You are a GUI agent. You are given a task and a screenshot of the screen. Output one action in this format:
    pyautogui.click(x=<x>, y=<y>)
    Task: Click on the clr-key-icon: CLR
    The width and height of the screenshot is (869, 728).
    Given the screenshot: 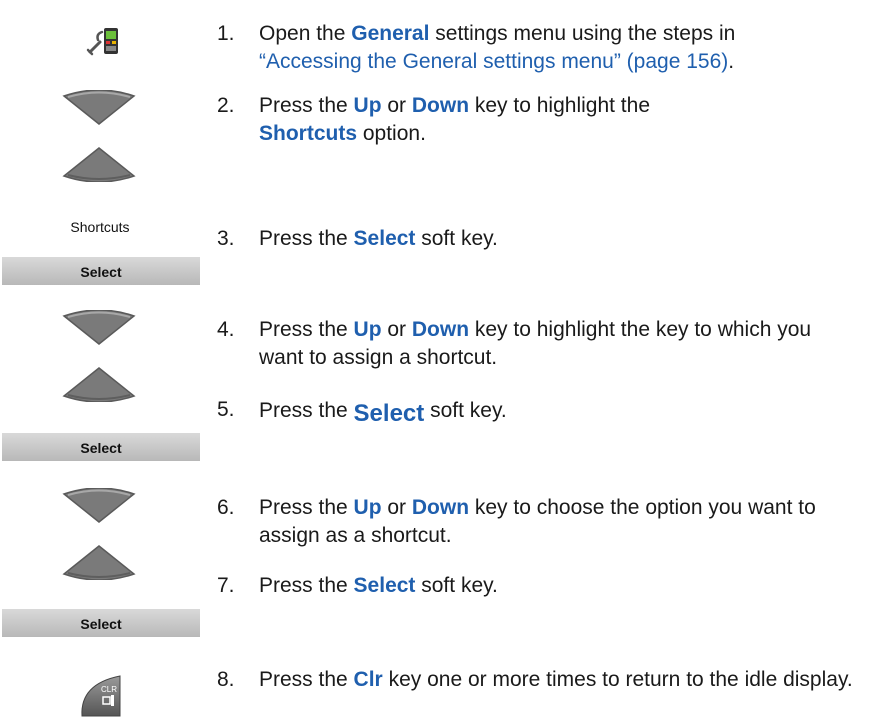 What is the action you would take?
    pyautogui.click(x=100, y=696)
    